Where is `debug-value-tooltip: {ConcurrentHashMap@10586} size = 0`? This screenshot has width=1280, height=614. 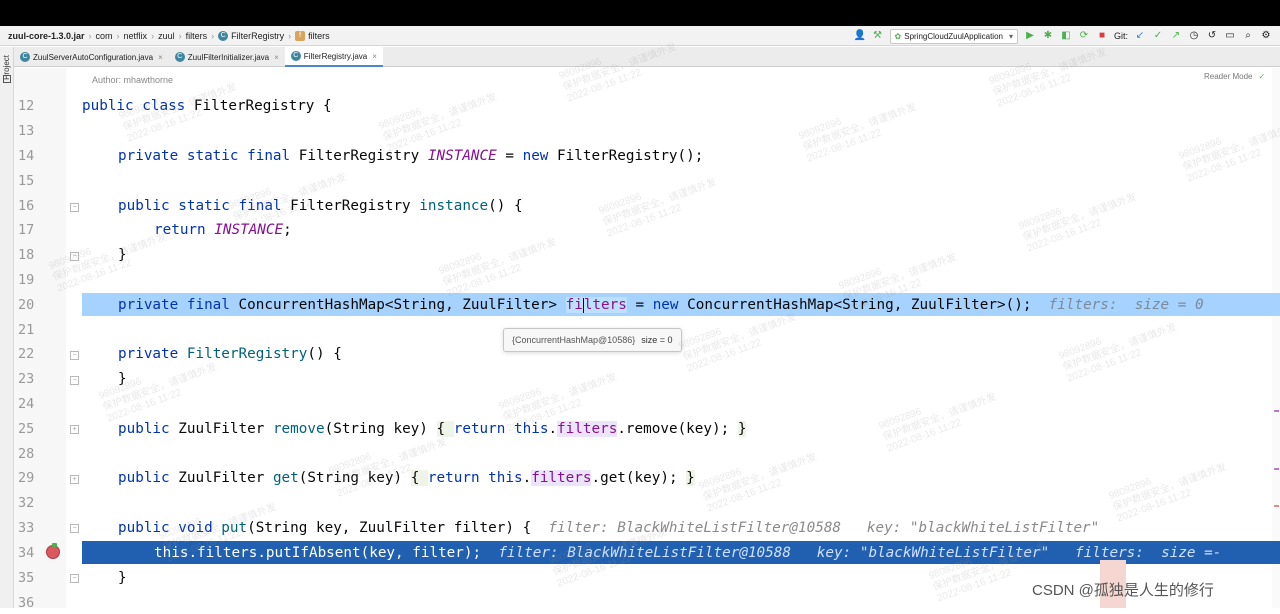 debug-value-tooltip: {ConcurrentHashMap@10586} size = 0 is located at coordinates (592, 340).